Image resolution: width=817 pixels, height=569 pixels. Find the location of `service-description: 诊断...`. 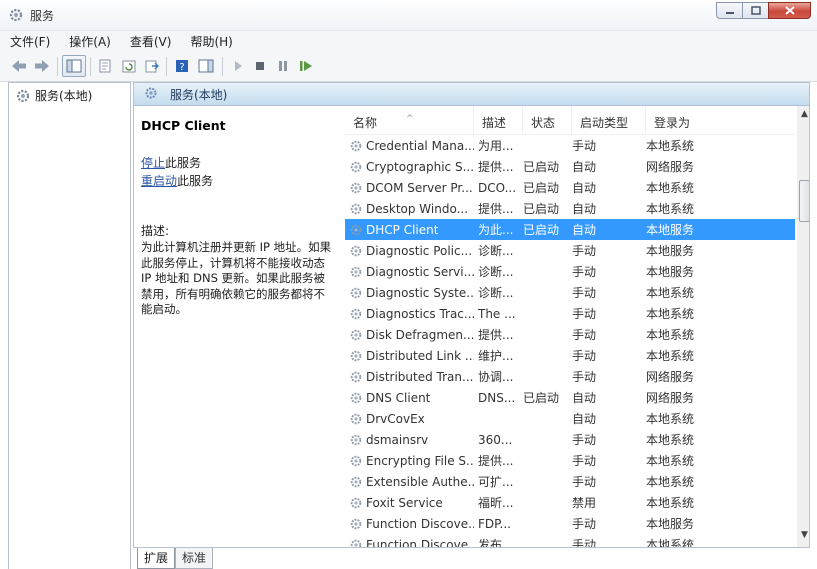

service-description: 诊断... is located at coordinates (496, 251).